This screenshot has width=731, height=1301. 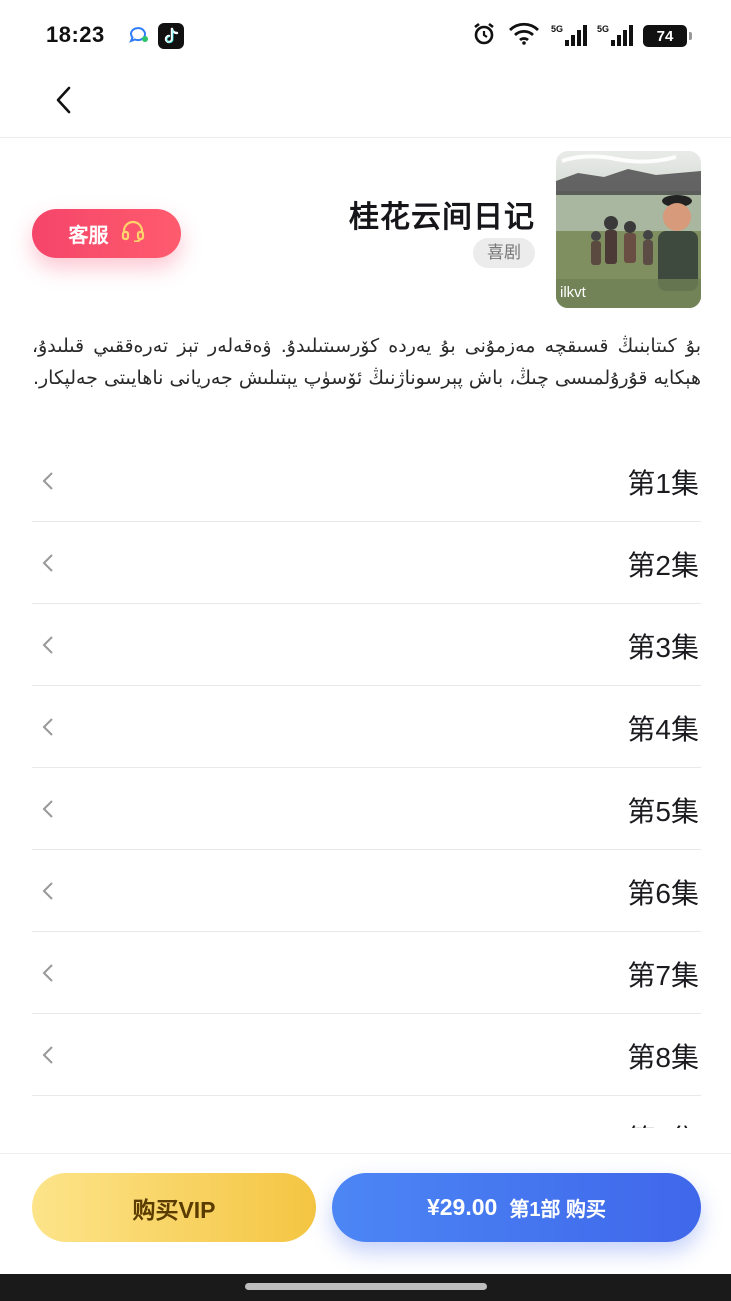 What do you see at coordinates (573, 292) in the screenshot?
I see `poster-caption: ilkvt` at bounding box center [573, 292].